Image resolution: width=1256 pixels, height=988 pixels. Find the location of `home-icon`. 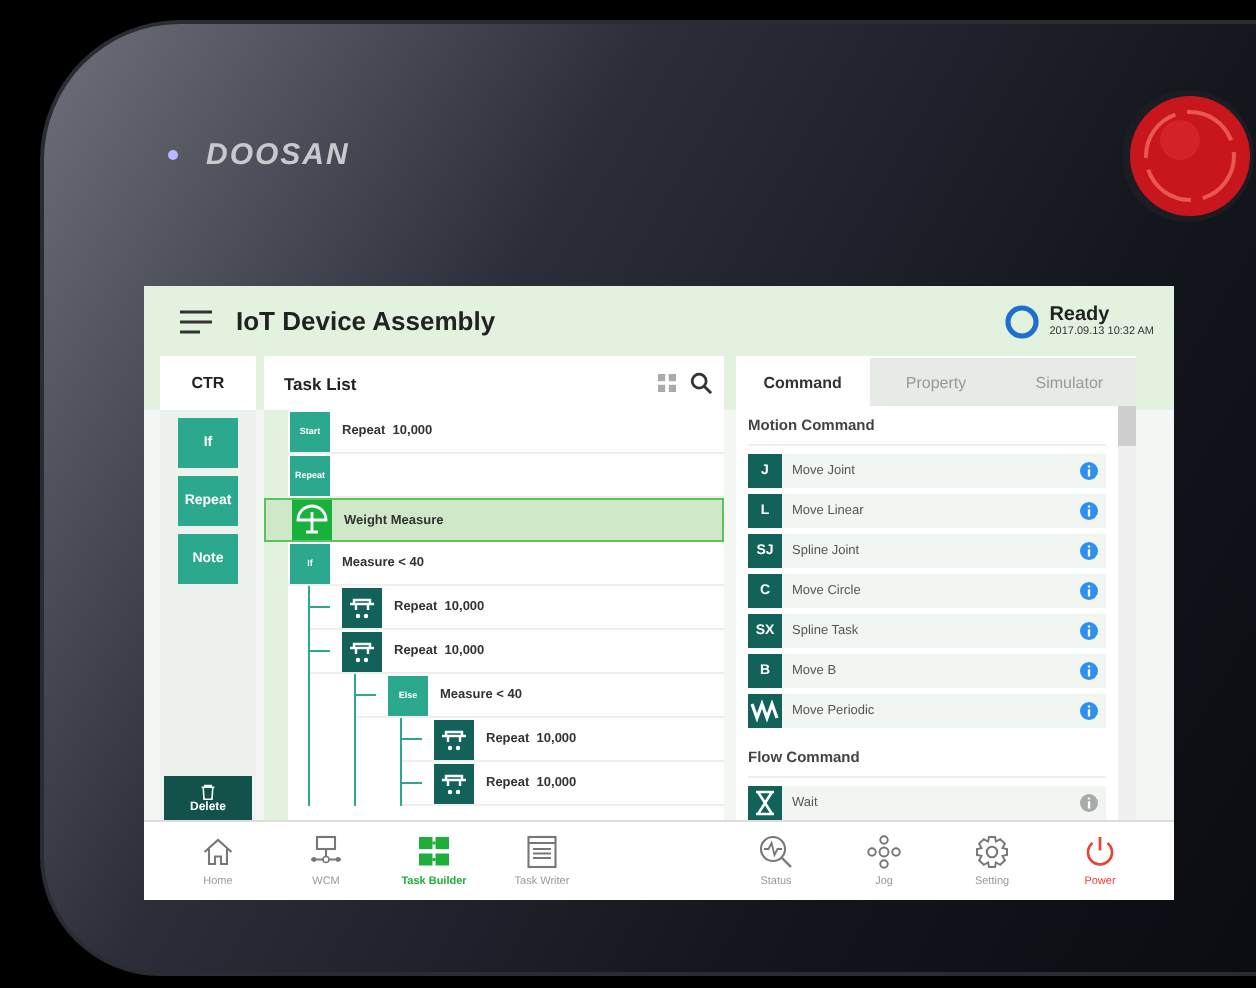

home-icon is located at coordinates (218, 852).